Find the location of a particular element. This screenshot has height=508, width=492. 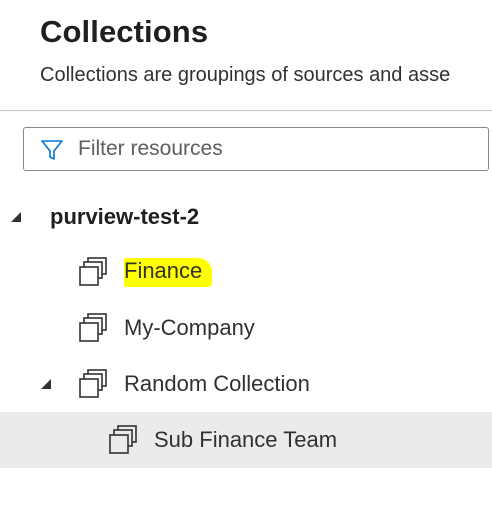

highlight-mark: Finance is located at coordinates (168, 272).